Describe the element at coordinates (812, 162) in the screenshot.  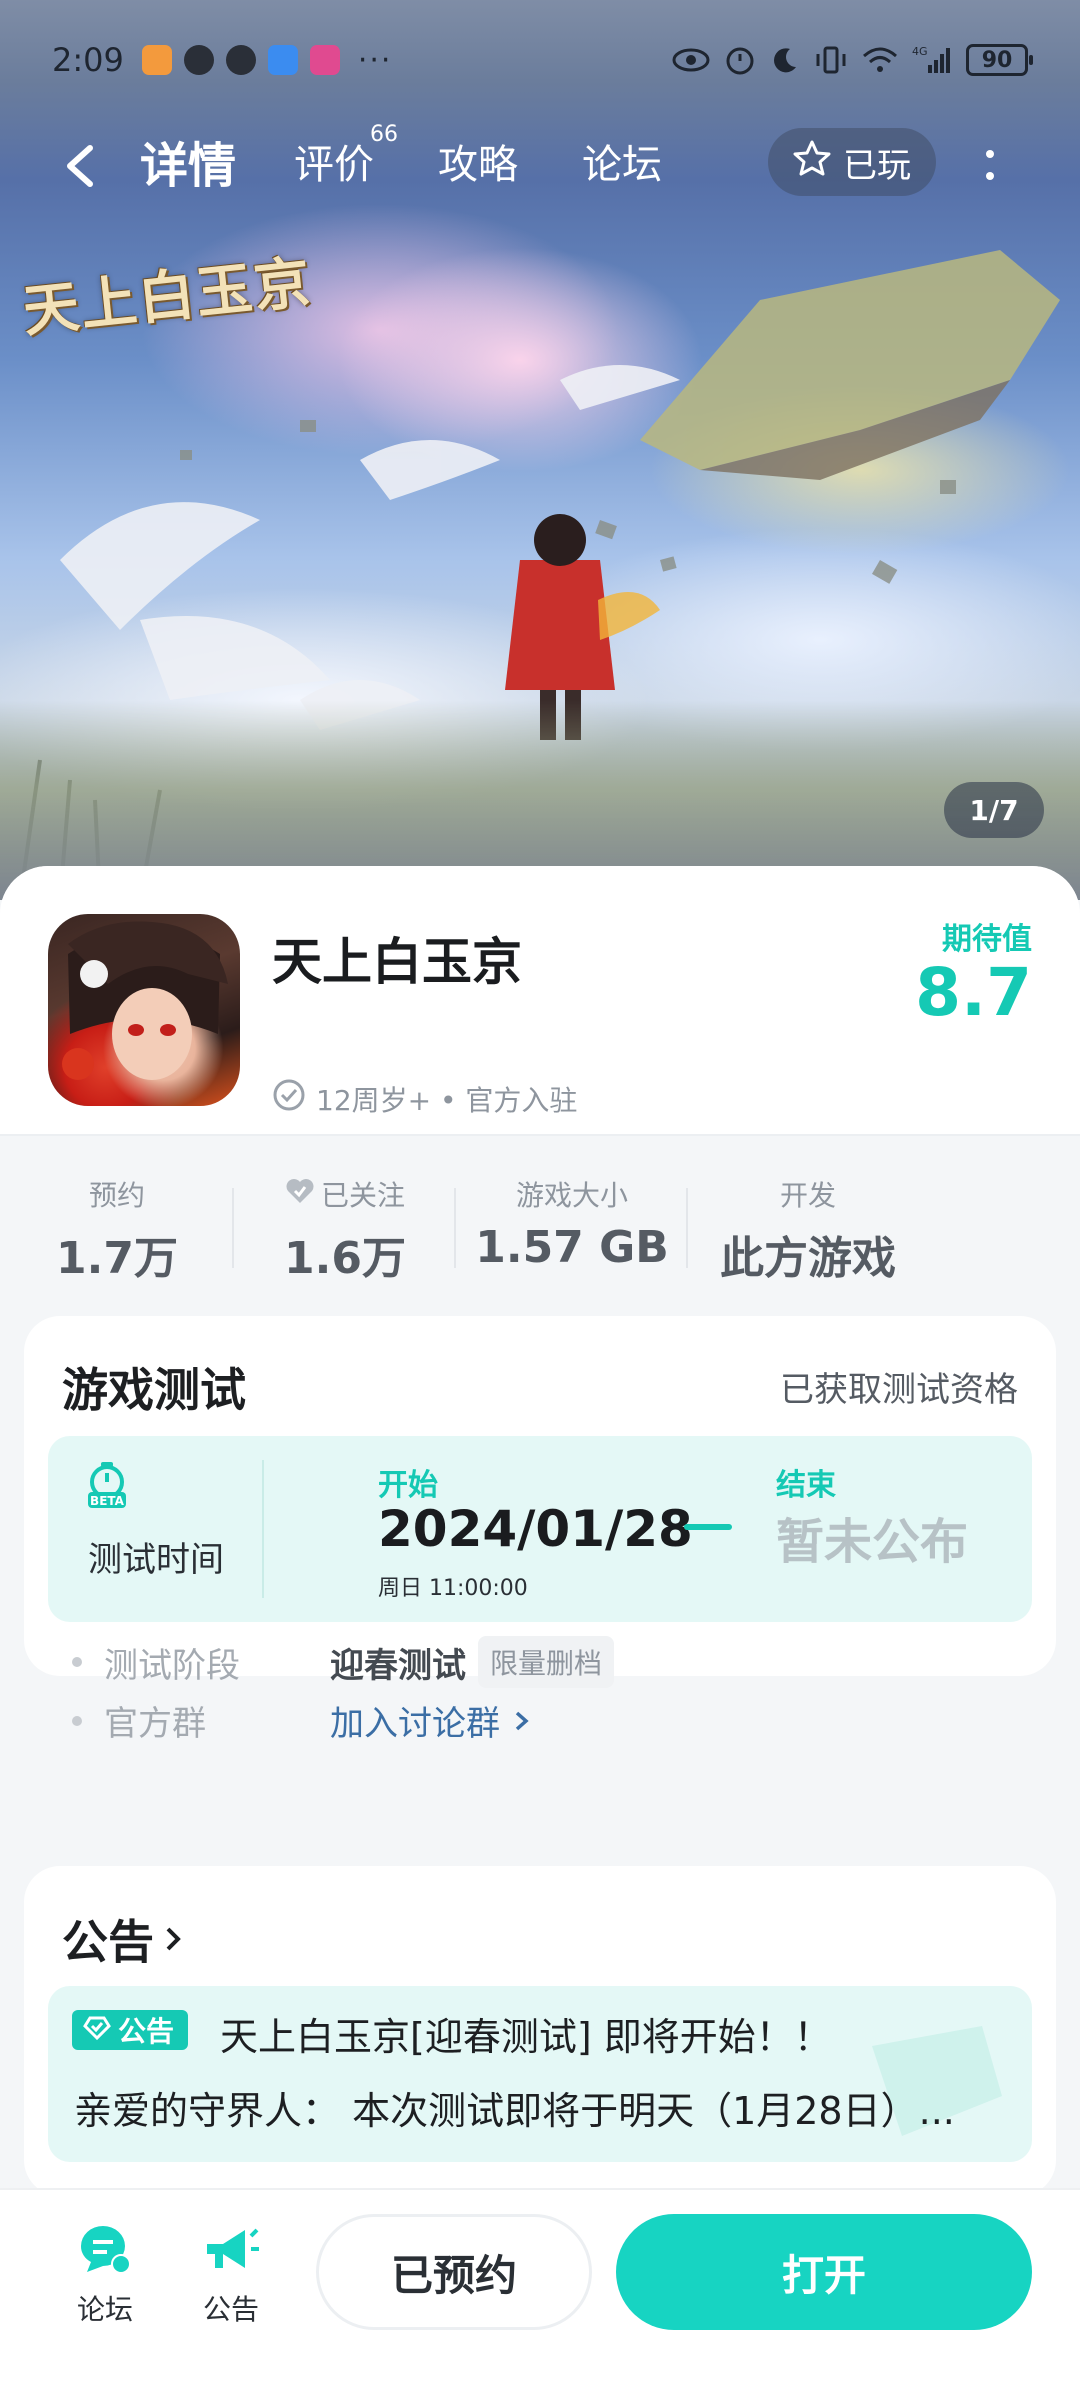
I see `star-icon` at that location.